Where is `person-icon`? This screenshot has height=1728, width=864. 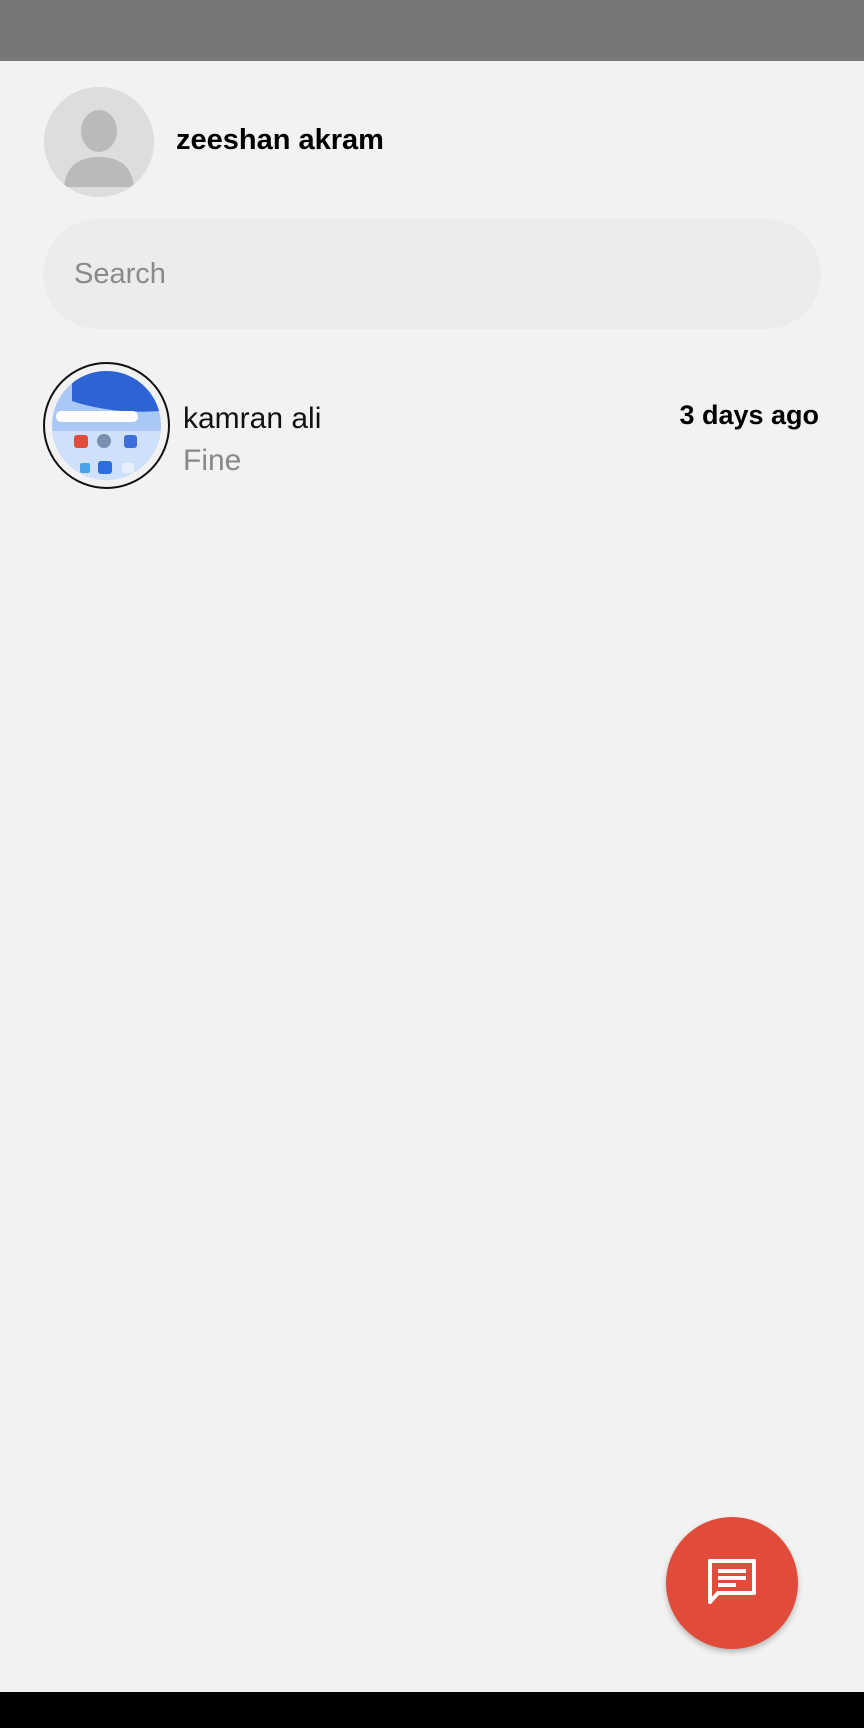
person-icon is located at coordinates (99, 142).